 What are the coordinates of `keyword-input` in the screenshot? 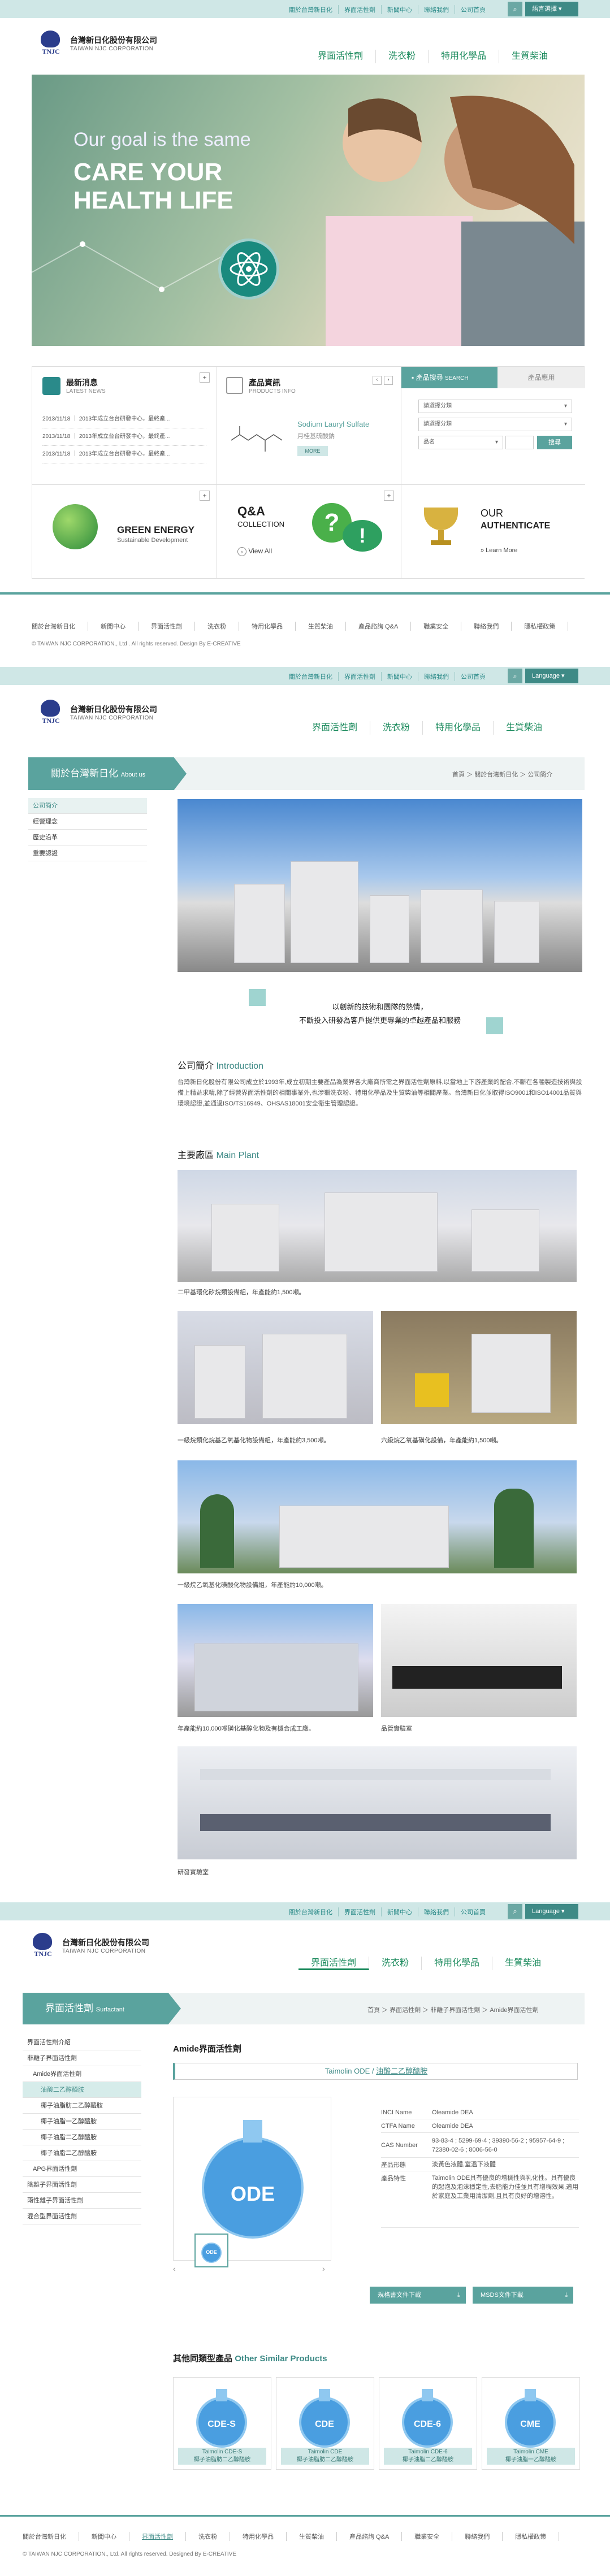 It's located at (519, 442).